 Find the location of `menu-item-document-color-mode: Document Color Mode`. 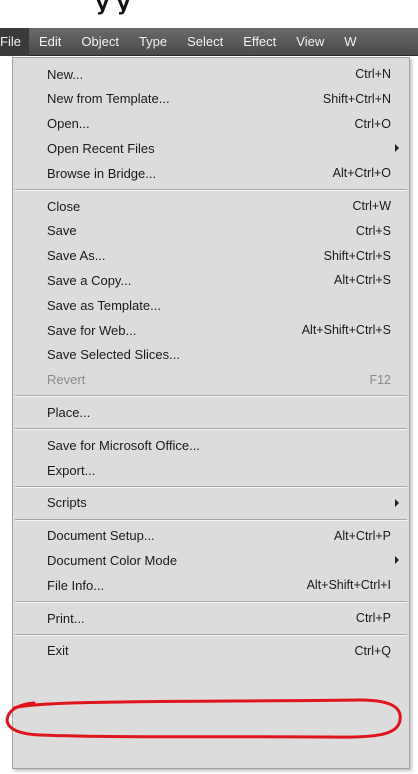

menu-item-document-color-mode: Document Color Mode is located at coordinates (211, 560).